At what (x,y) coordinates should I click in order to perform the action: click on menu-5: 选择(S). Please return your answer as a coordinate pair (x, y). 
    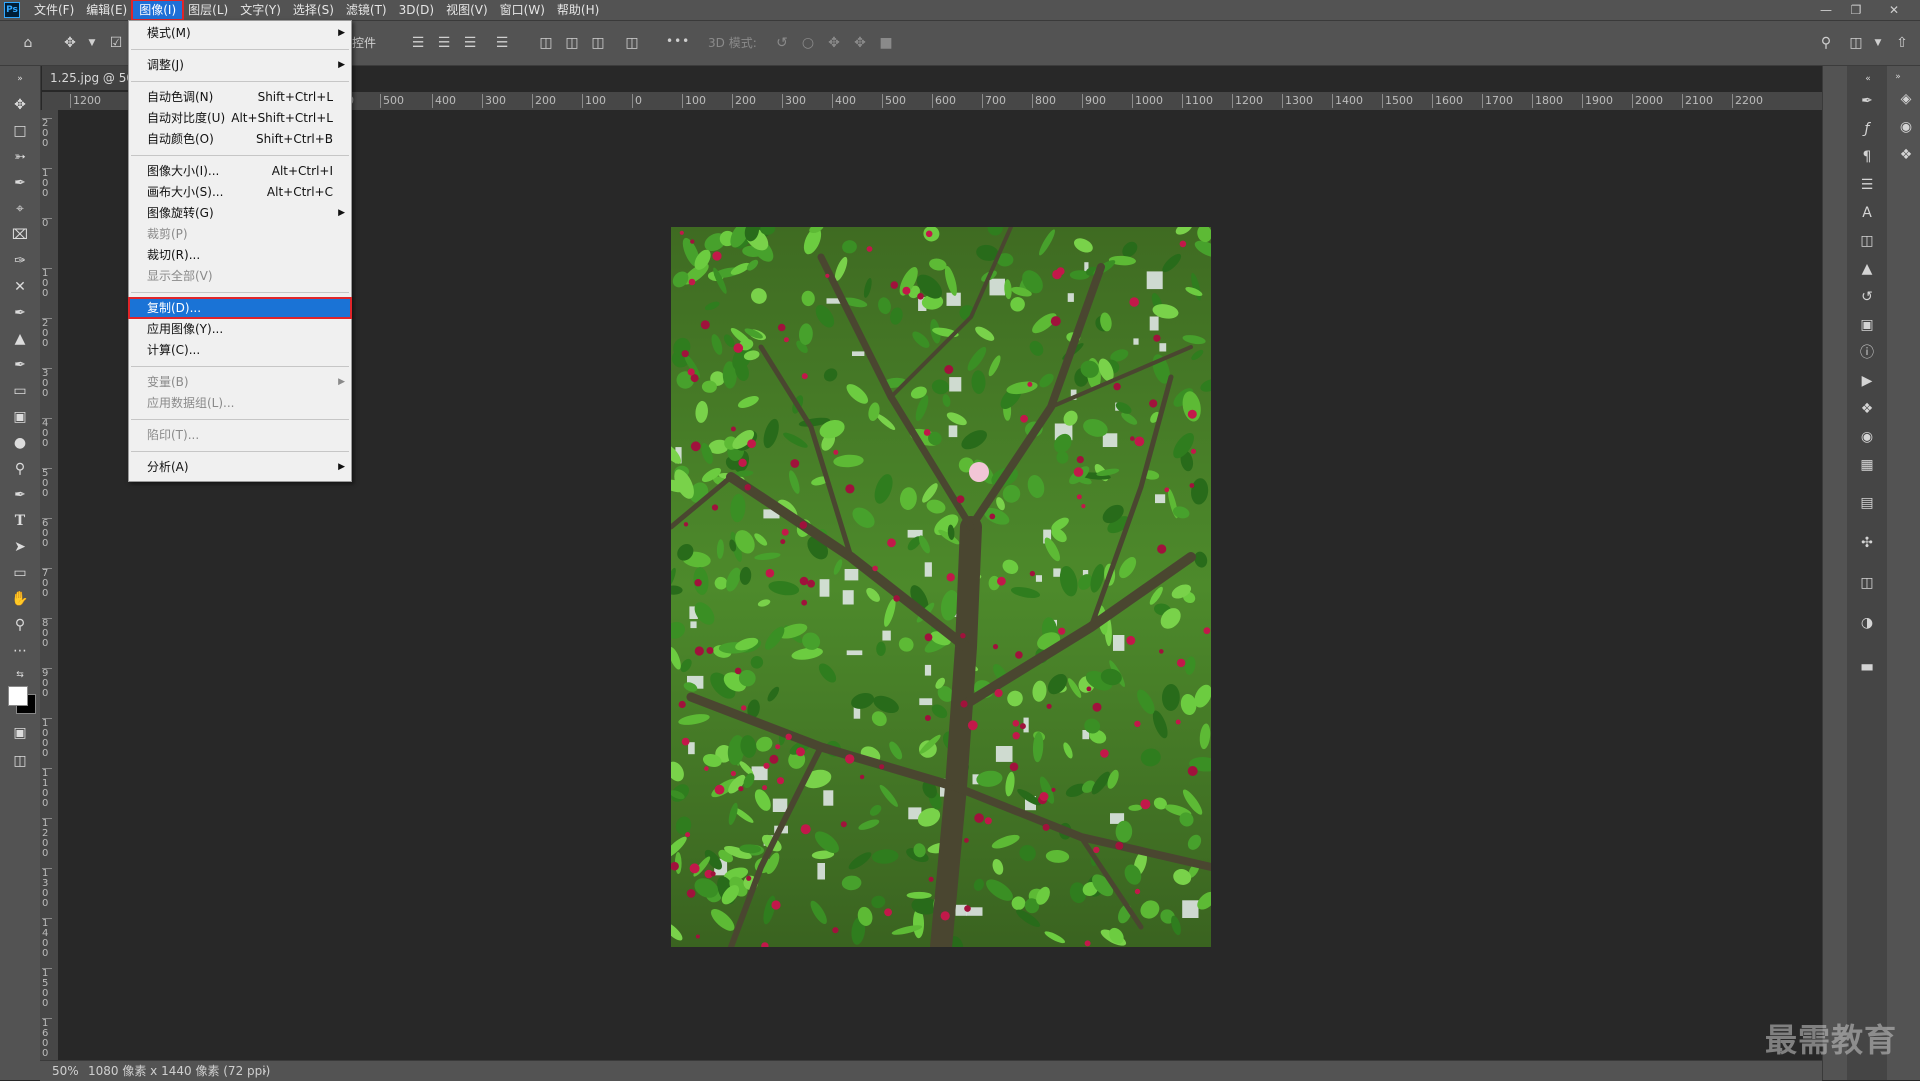
    Looking at the image, I should click on (313, 10).